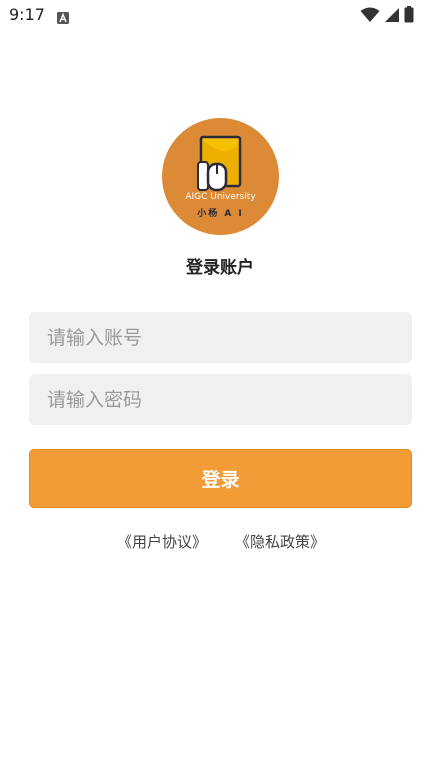 The image size is (440, 783). I want to click on status-bar: 9:17, so click(220, 15).